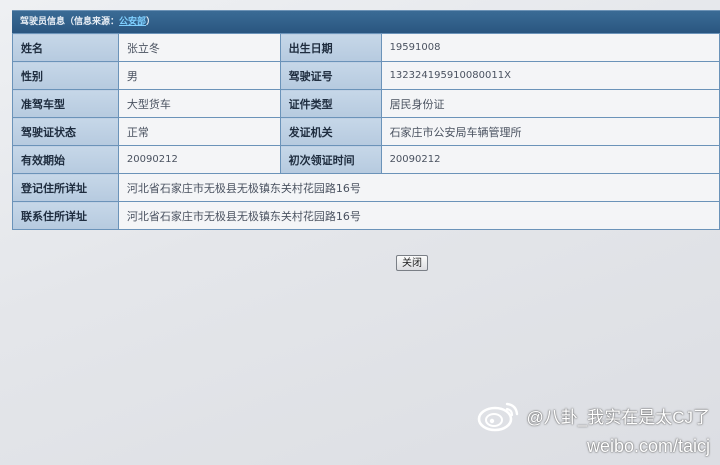 Image resolution: width=720 pixels, height=465 pixels. Describe the element at coordinates (330, 47) in the screenshot. I see `label-birth-date: 出生日期` at that location.